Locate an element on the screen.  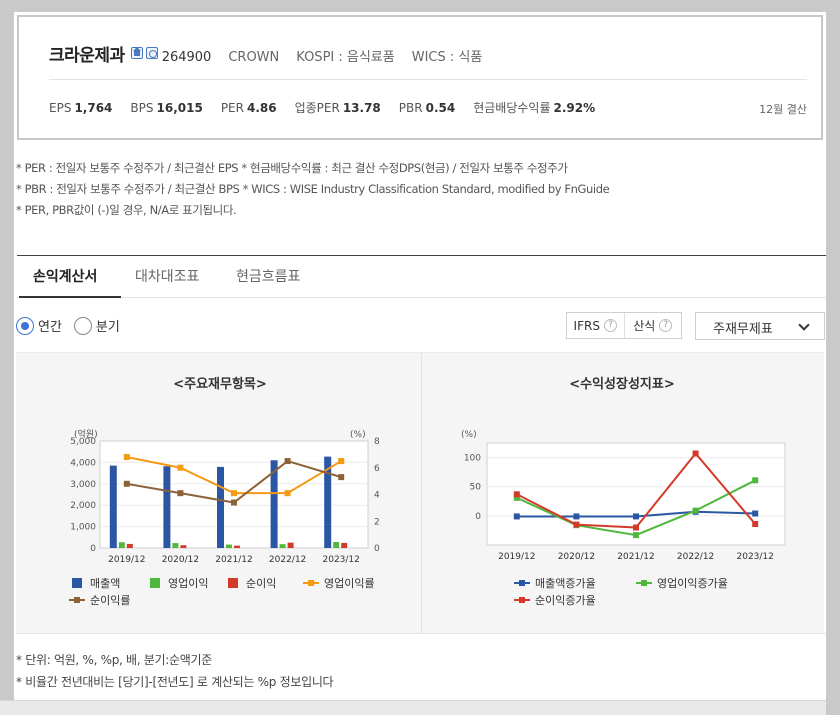
statement-type-select: 주재무제표 is located at coordinates (760, 326).